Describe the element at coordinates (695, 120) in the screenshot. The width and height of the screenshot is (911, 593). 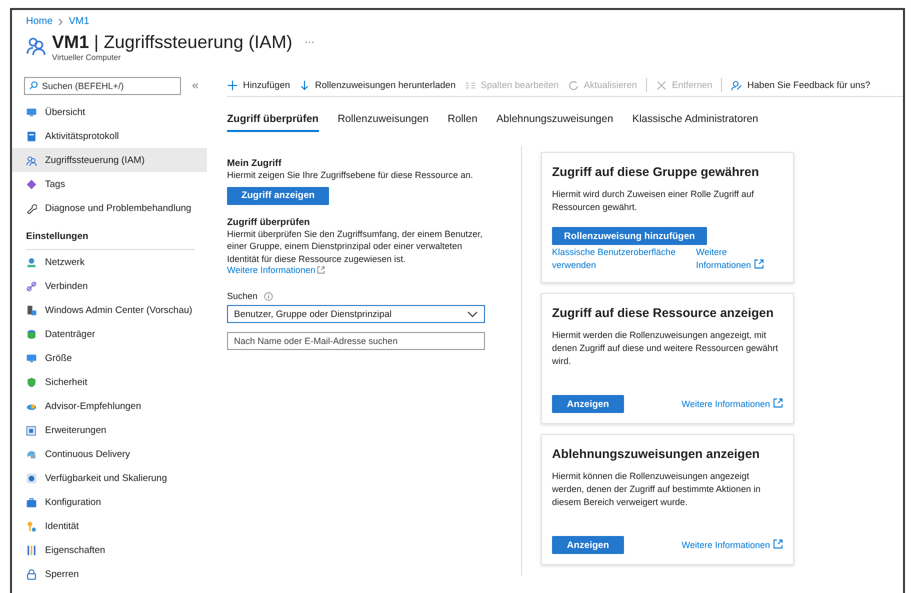
I see `tab: Klassische Administratoren` at that location.